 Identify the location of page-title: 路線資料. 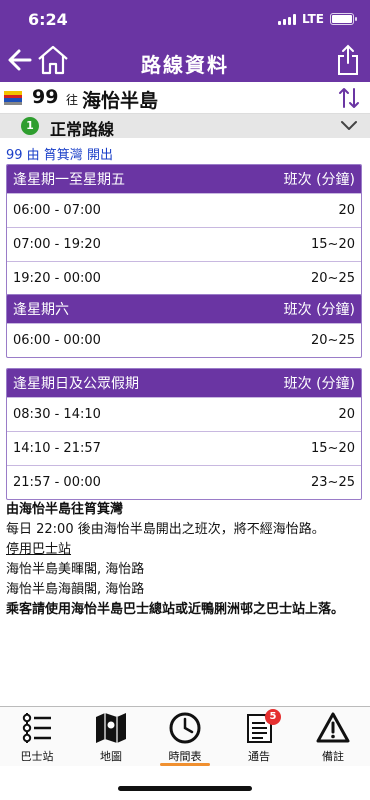
(185, 65).